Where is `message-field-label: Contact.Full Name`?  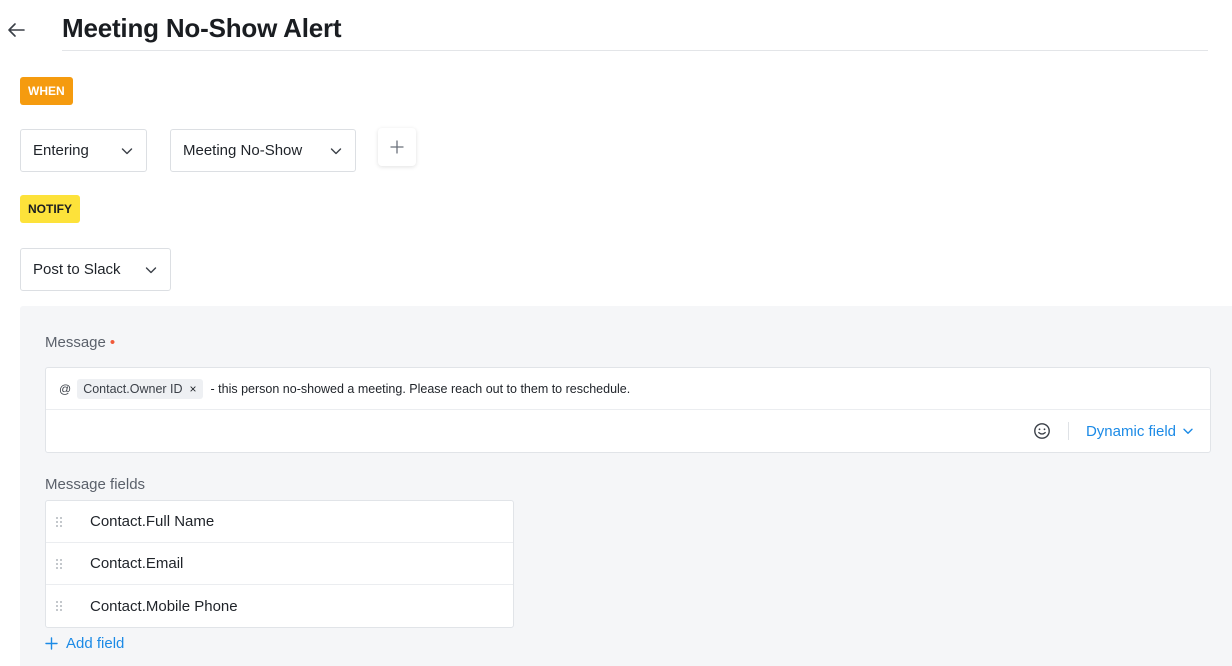
message-field-label: Contact.Full Name is located at coordinates (152, 521).